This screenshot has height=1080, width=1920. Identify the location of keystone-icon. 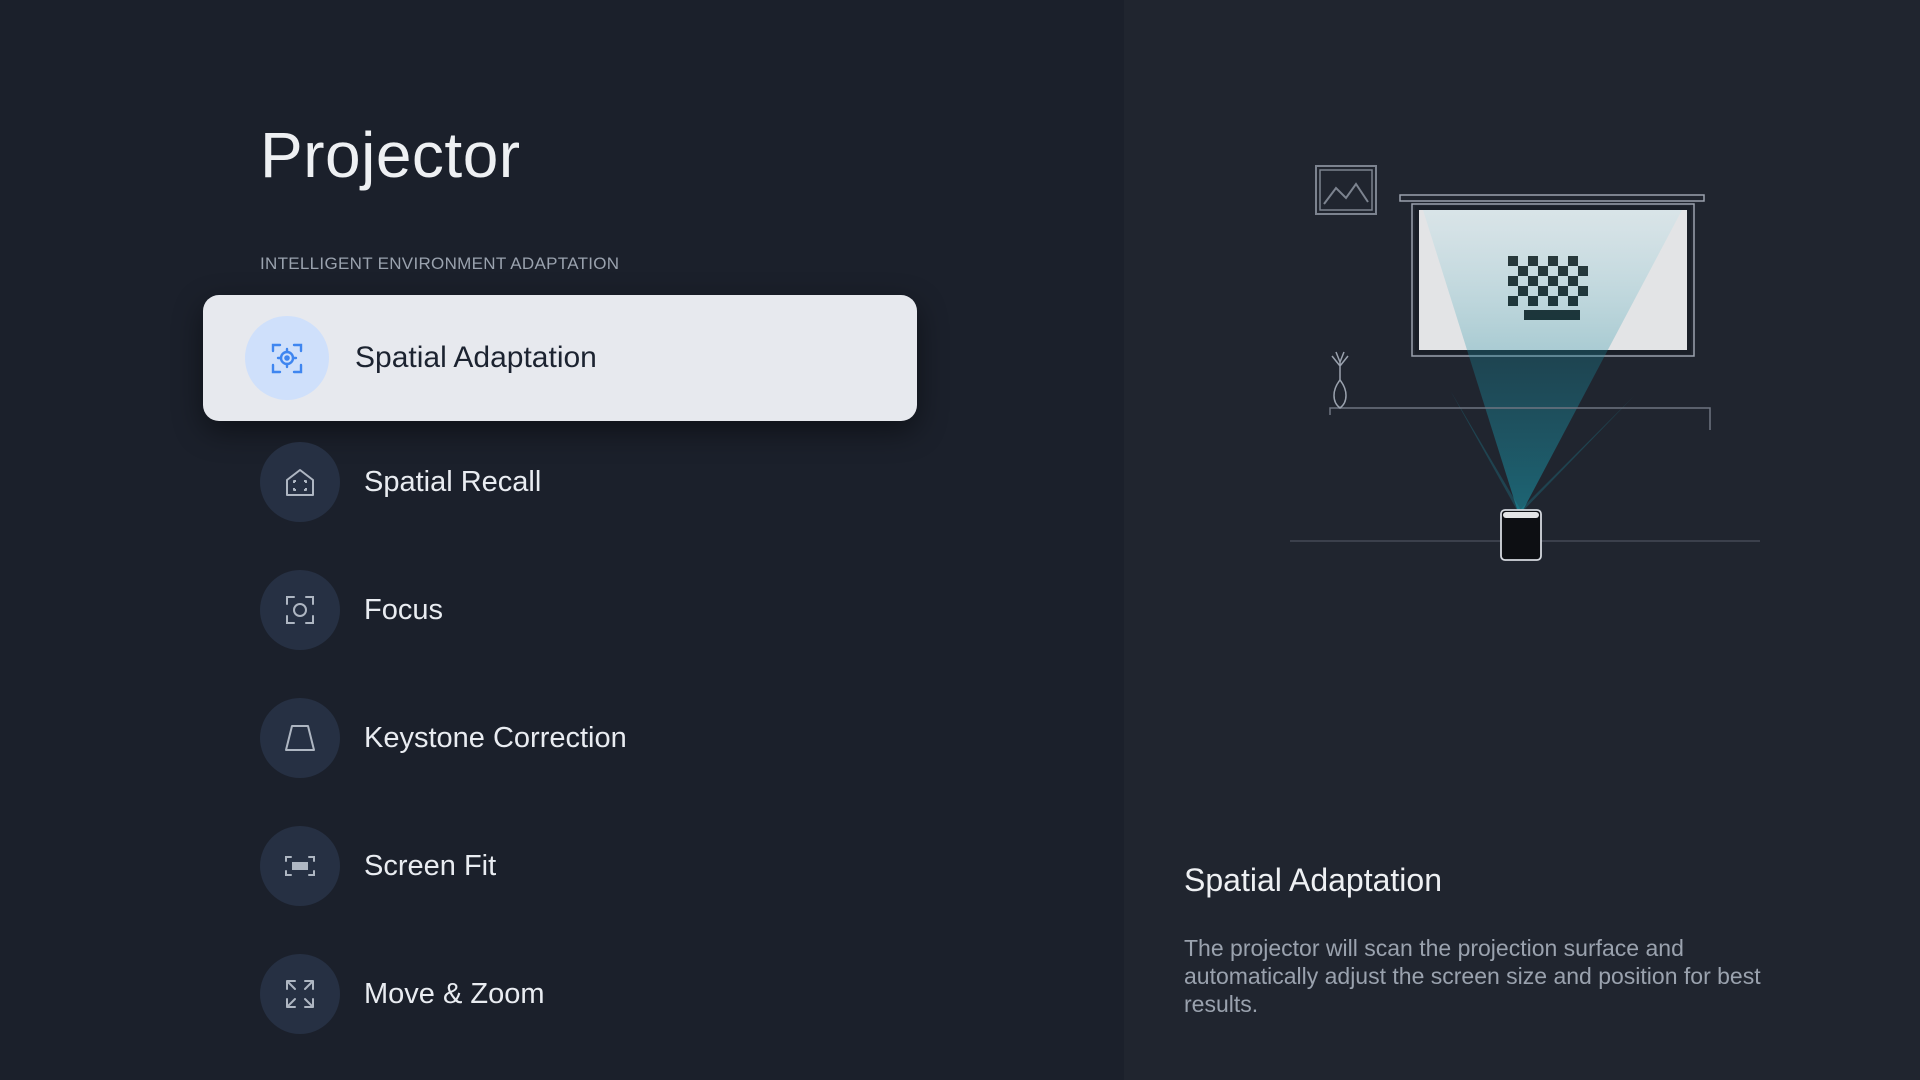
(300, 738).